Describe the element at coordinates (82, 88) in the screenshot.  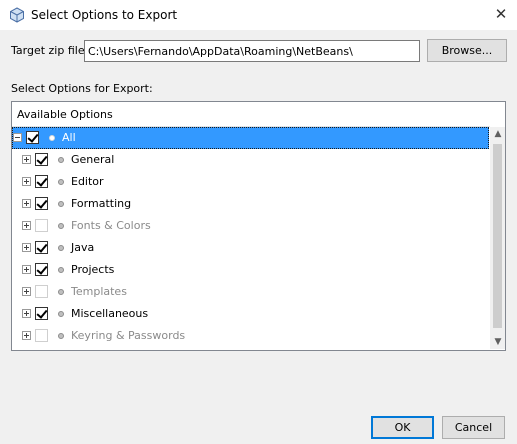
I see `options-section-label: Select Options for Export:` at that location.